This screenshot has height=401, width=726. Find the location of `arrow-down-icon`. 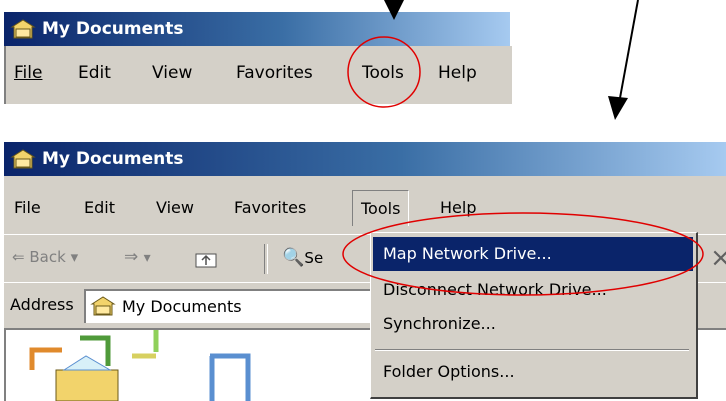

arrow-down-icon is located at coordinates (394, 10).